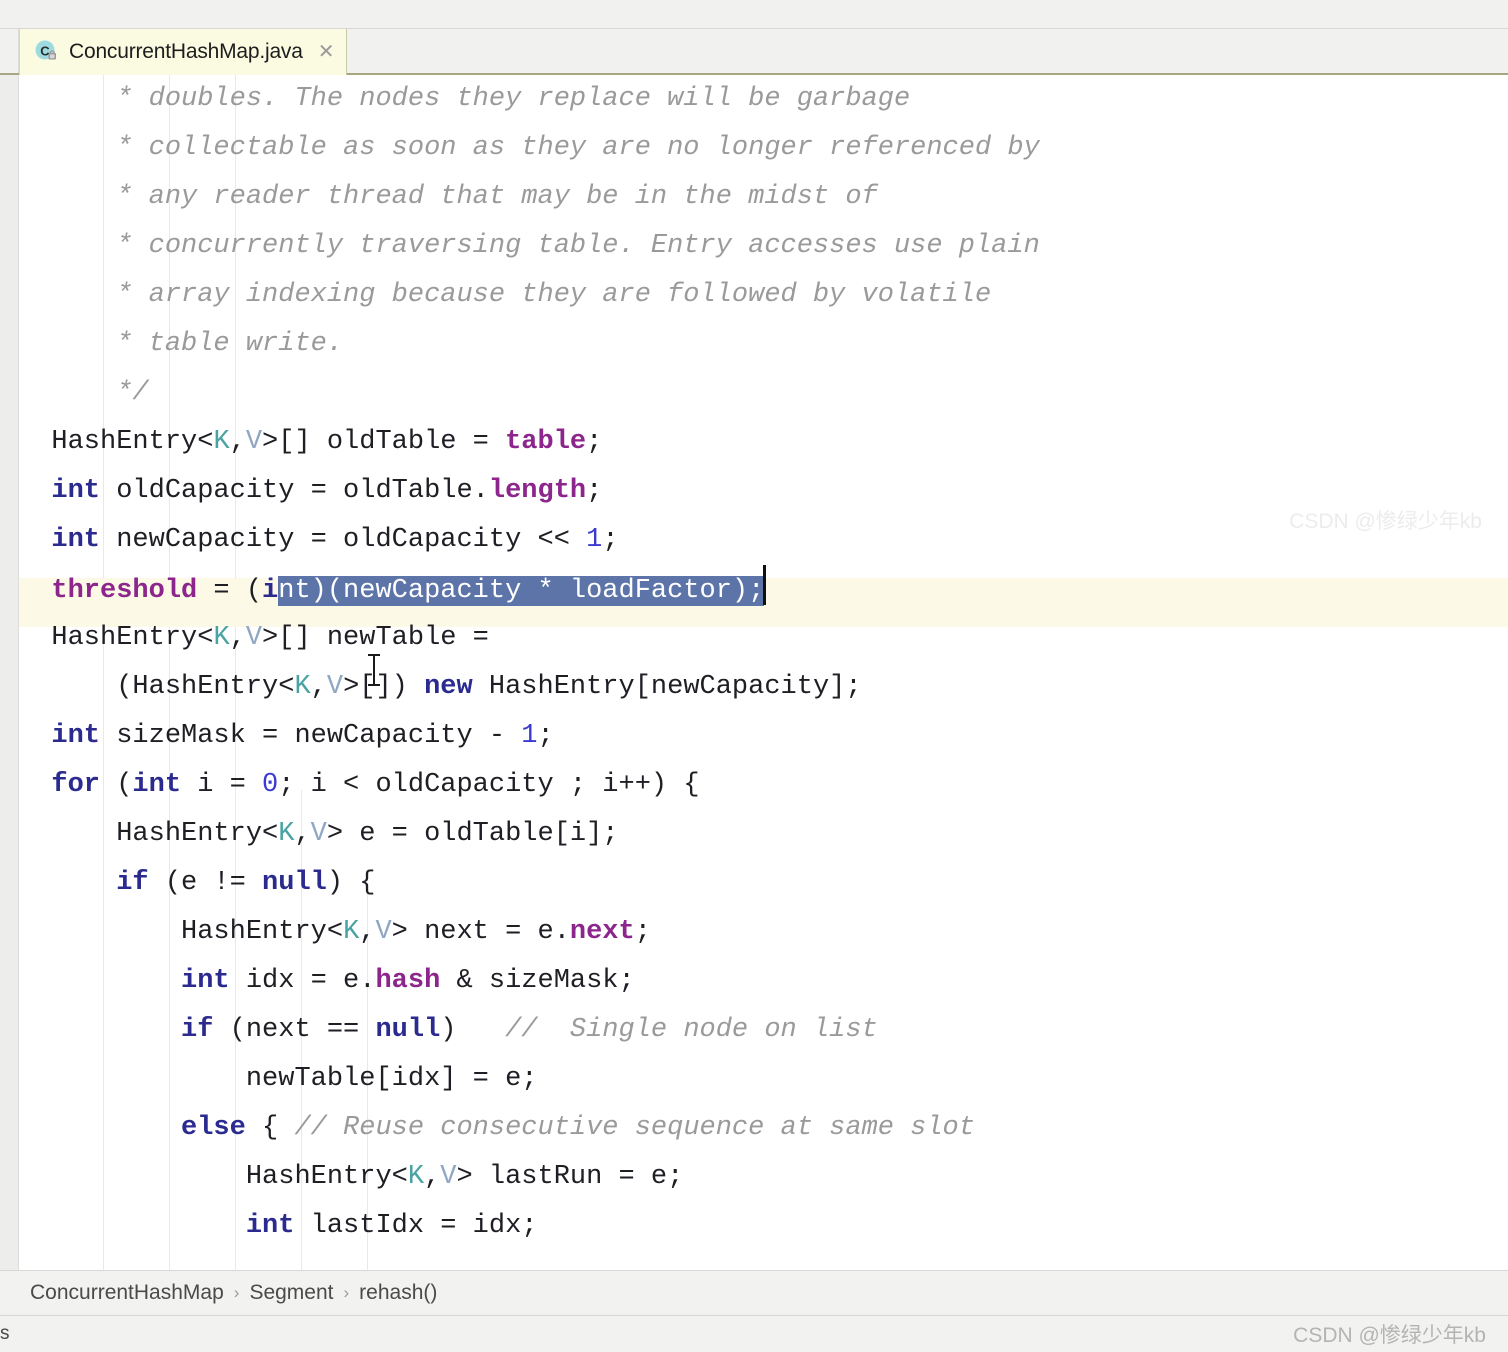  Describe the element at coordinates (763, 442) in the screenshot. I see `code-line: HashEntry<K,V>[] oldTable = table;` at that location.